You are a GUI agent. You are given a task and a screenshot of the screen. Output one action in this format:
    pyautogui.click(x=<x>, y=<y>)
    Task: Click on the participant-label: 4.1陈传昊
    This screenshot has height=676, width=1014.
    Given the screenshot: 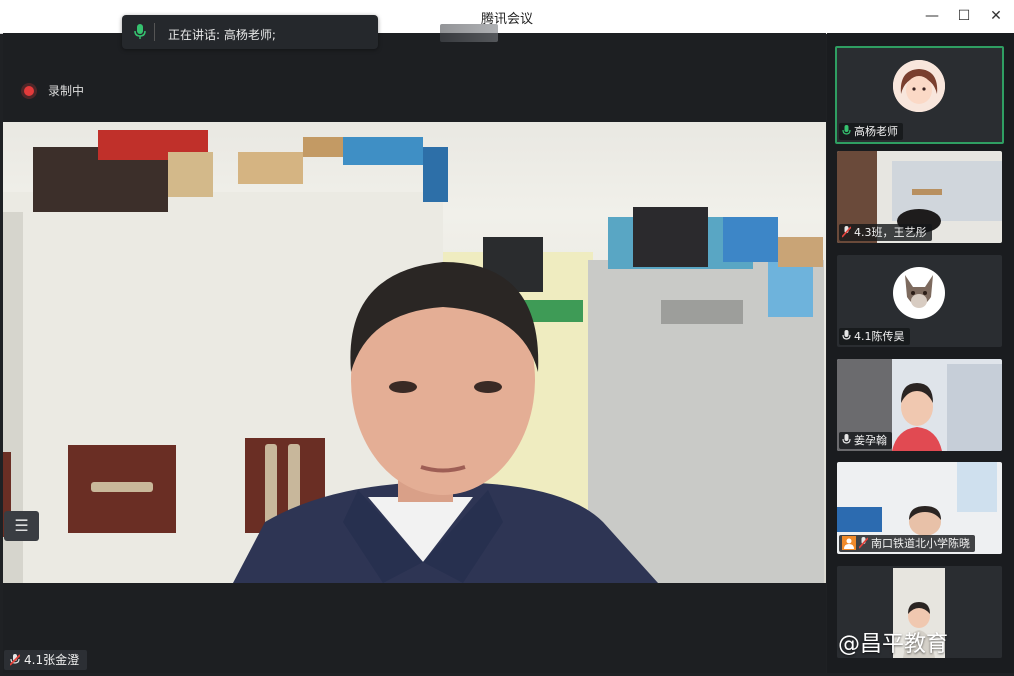 What is the action you would take?
    pyautogui.click(x=874, y=336)
    